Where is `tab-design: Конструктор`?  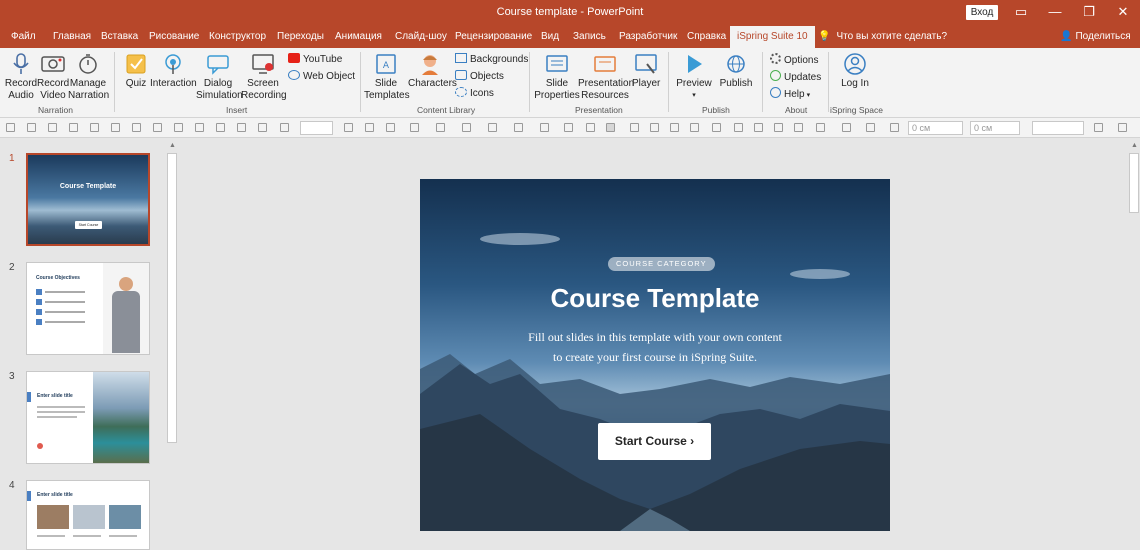
tab-design: Конструктор is located at coordinates (237, 36).